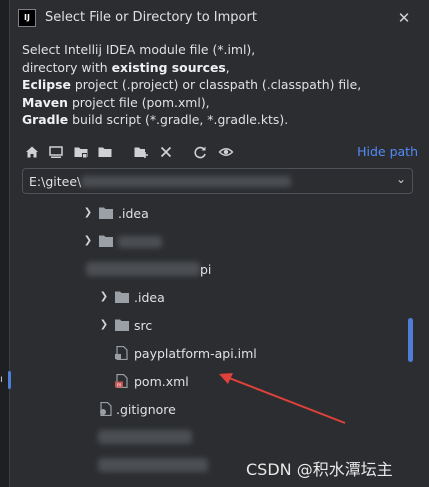  What do you see at coordinates (319, 469) in the screenshot?
I see `csdn-watermark: CSDN @积水潭坛主` at bounding box center [319, 469].